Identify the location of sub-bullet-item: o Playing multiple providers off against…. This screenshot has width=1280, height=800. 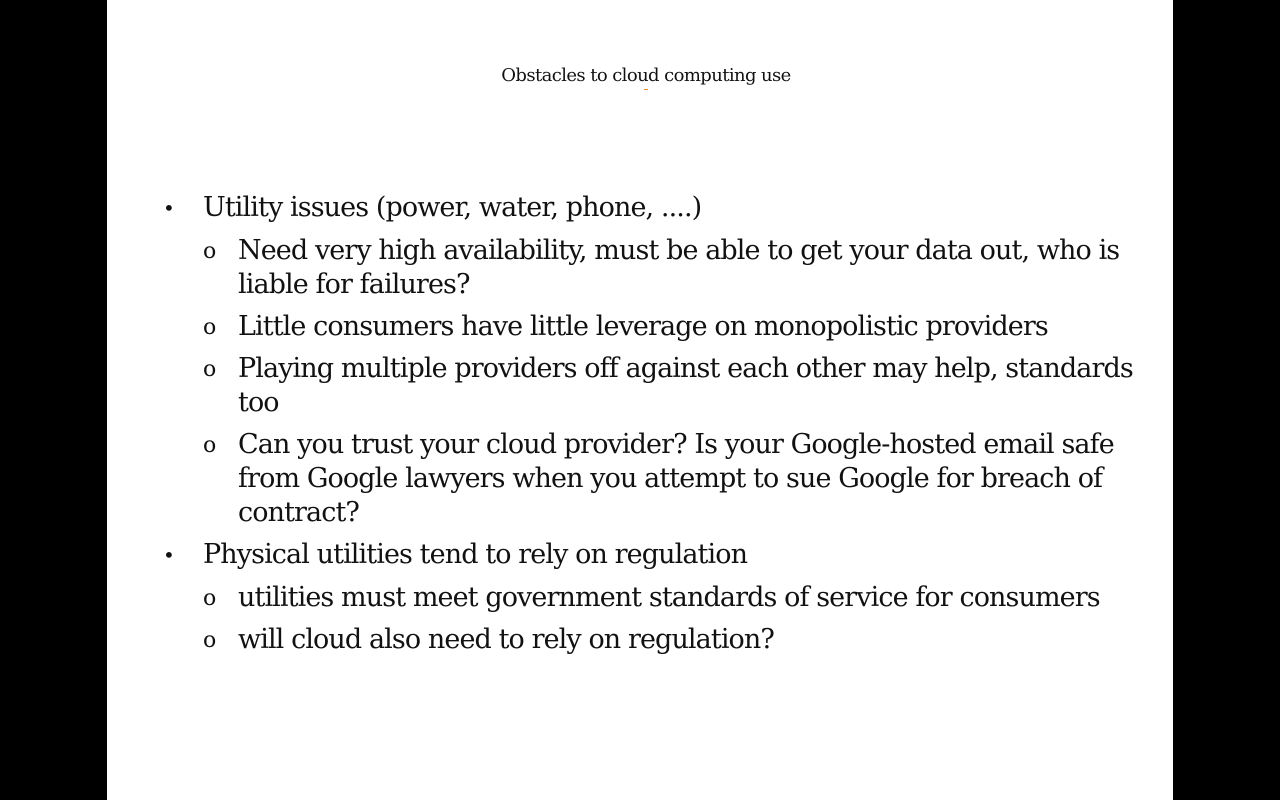
(640, 386).